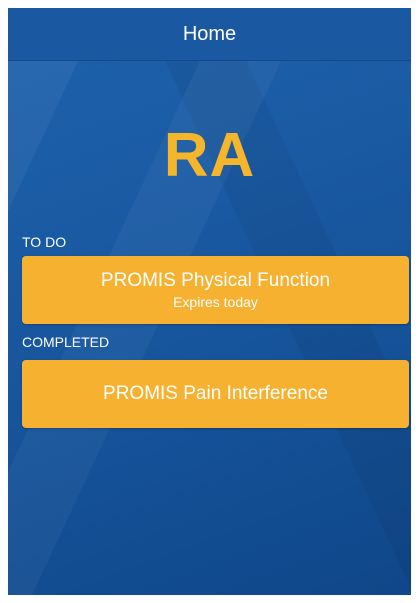  What do you see at coordinates (215, 302) in the screenshot?
I see `survey-expiry: Expires today` at bounding box center [215, 302].